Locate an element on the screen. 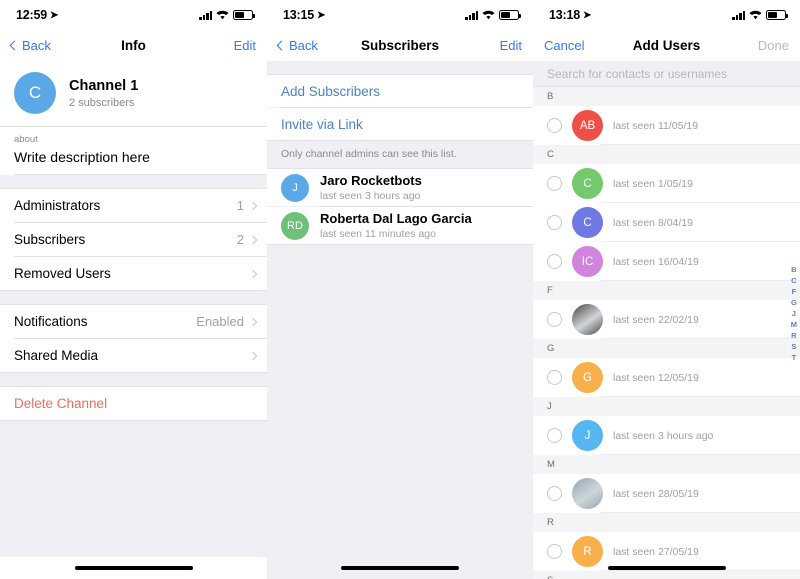  contact-status: last seen 3 hours ago is located at coordinates (663, 435).